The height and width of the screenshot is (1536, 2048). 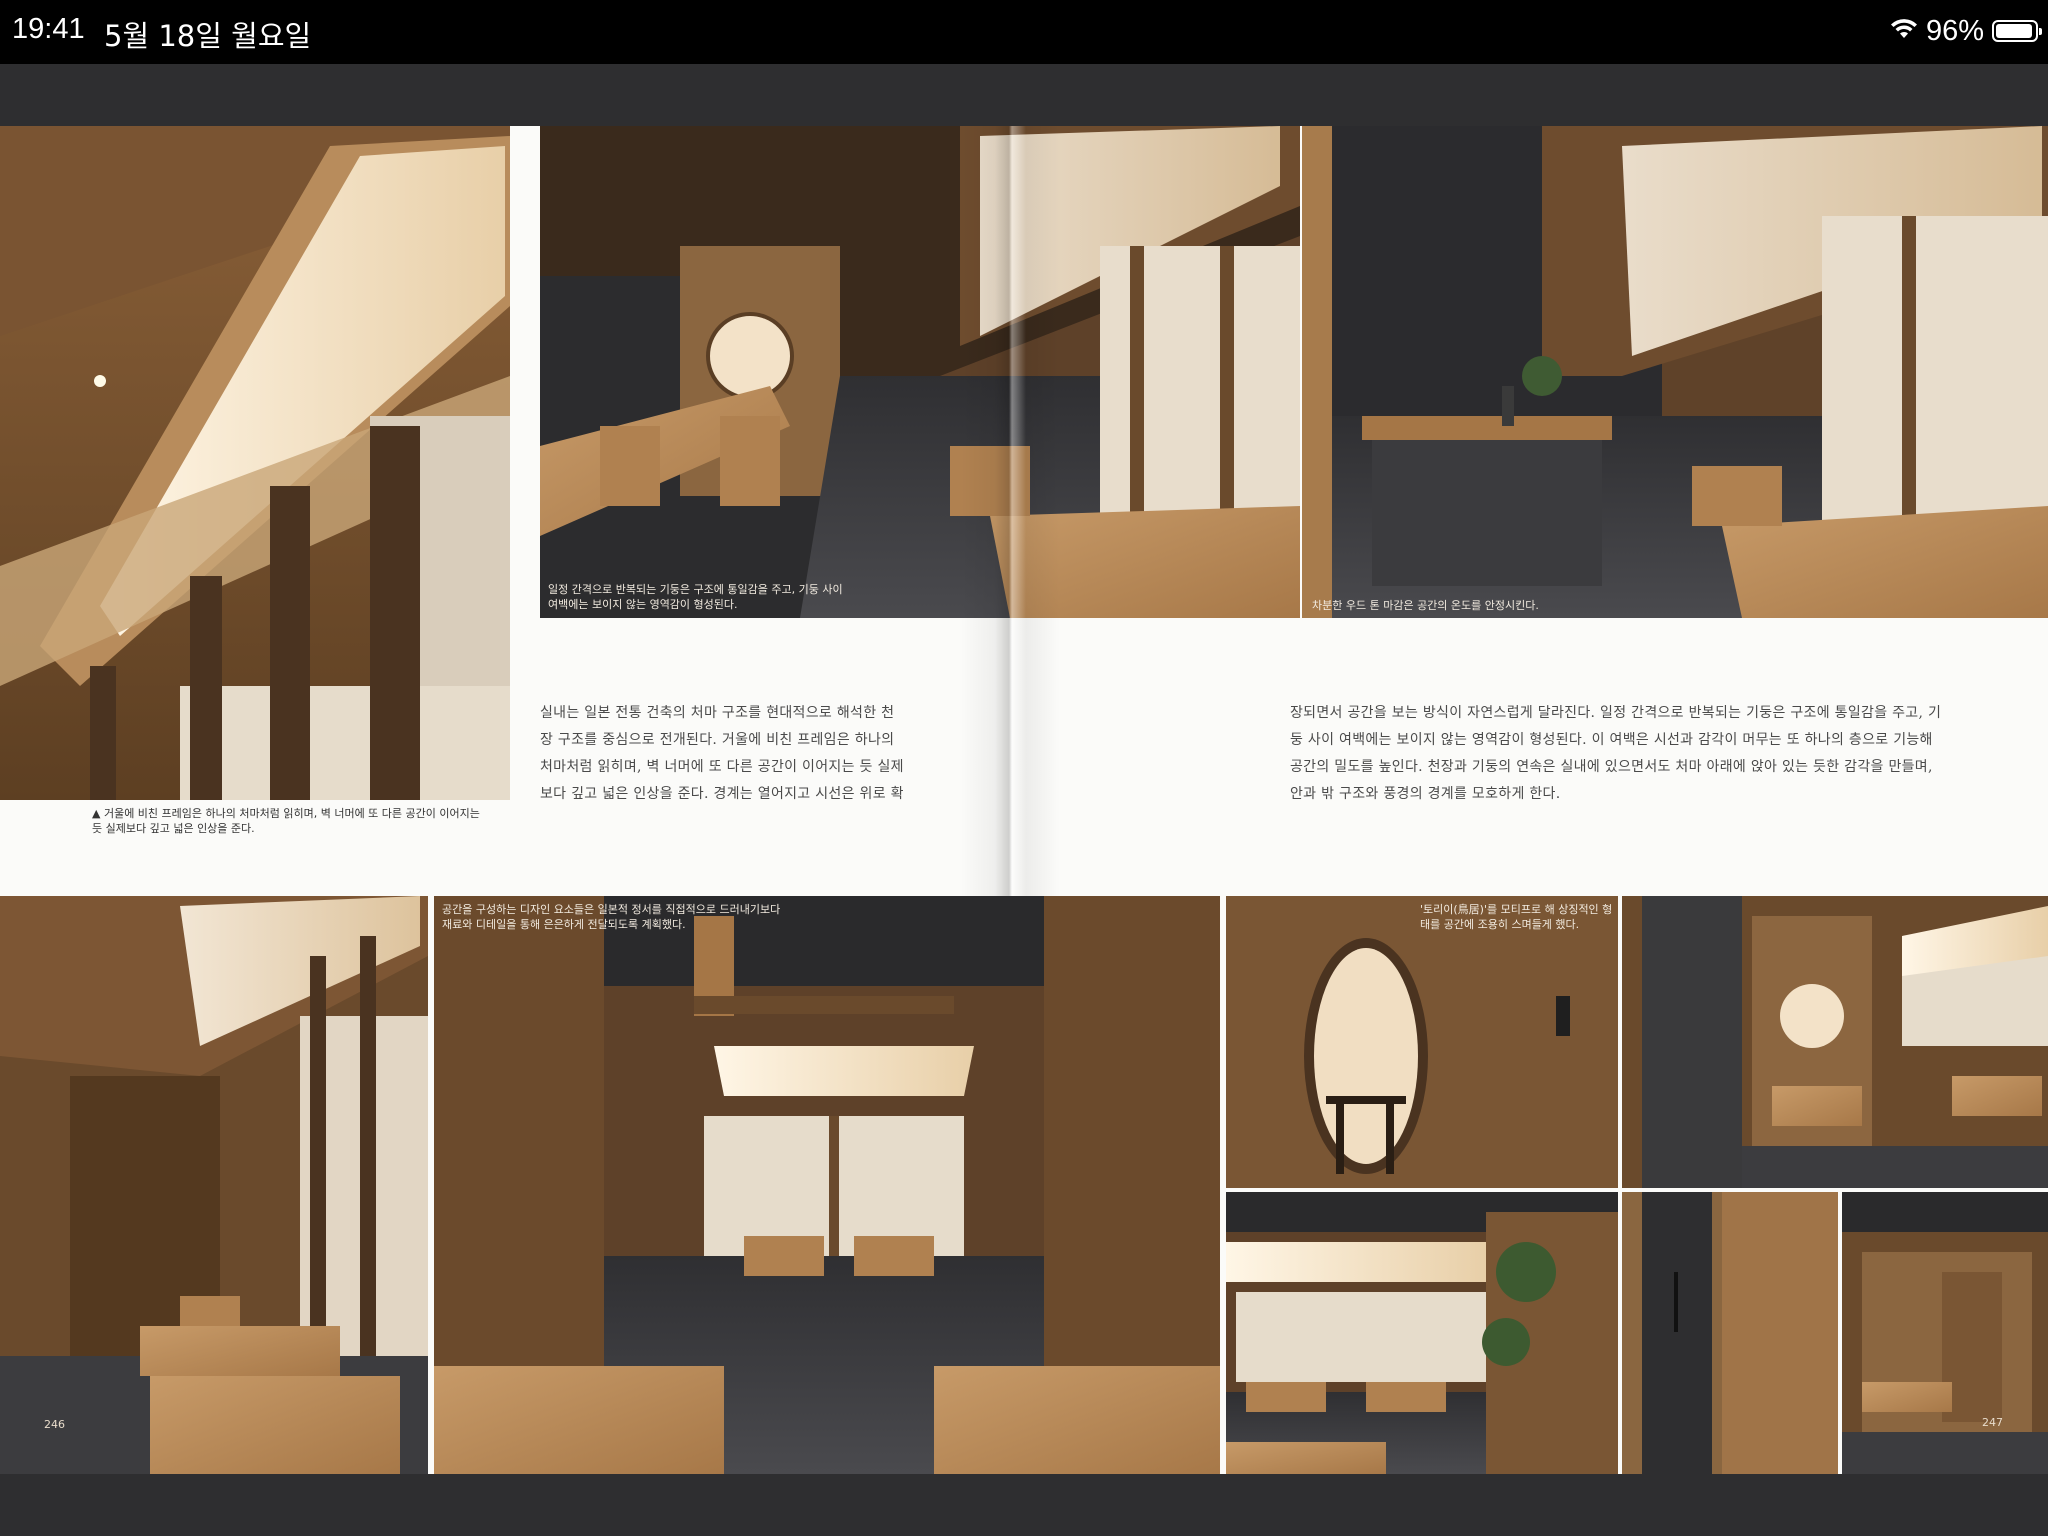 What do you see at coordinates (1422, 1042) in the screenshot?
I see `photo-oval-mirror-torii` at bounding box center [1422, 1042].